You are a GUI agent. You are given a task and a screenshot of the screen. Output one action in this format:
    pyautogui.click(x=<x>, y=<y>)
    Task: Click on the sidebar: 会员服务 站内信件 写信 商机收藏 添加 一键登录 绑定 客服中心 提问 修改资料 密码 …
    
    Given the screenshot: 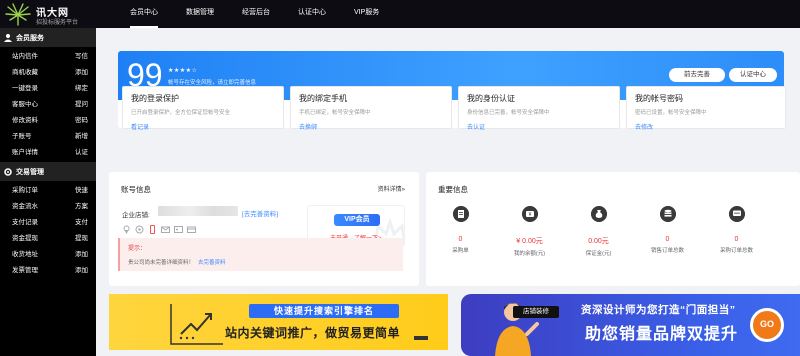 What is the action you would take?
    pyautogui.click(x=48, y=192)
    